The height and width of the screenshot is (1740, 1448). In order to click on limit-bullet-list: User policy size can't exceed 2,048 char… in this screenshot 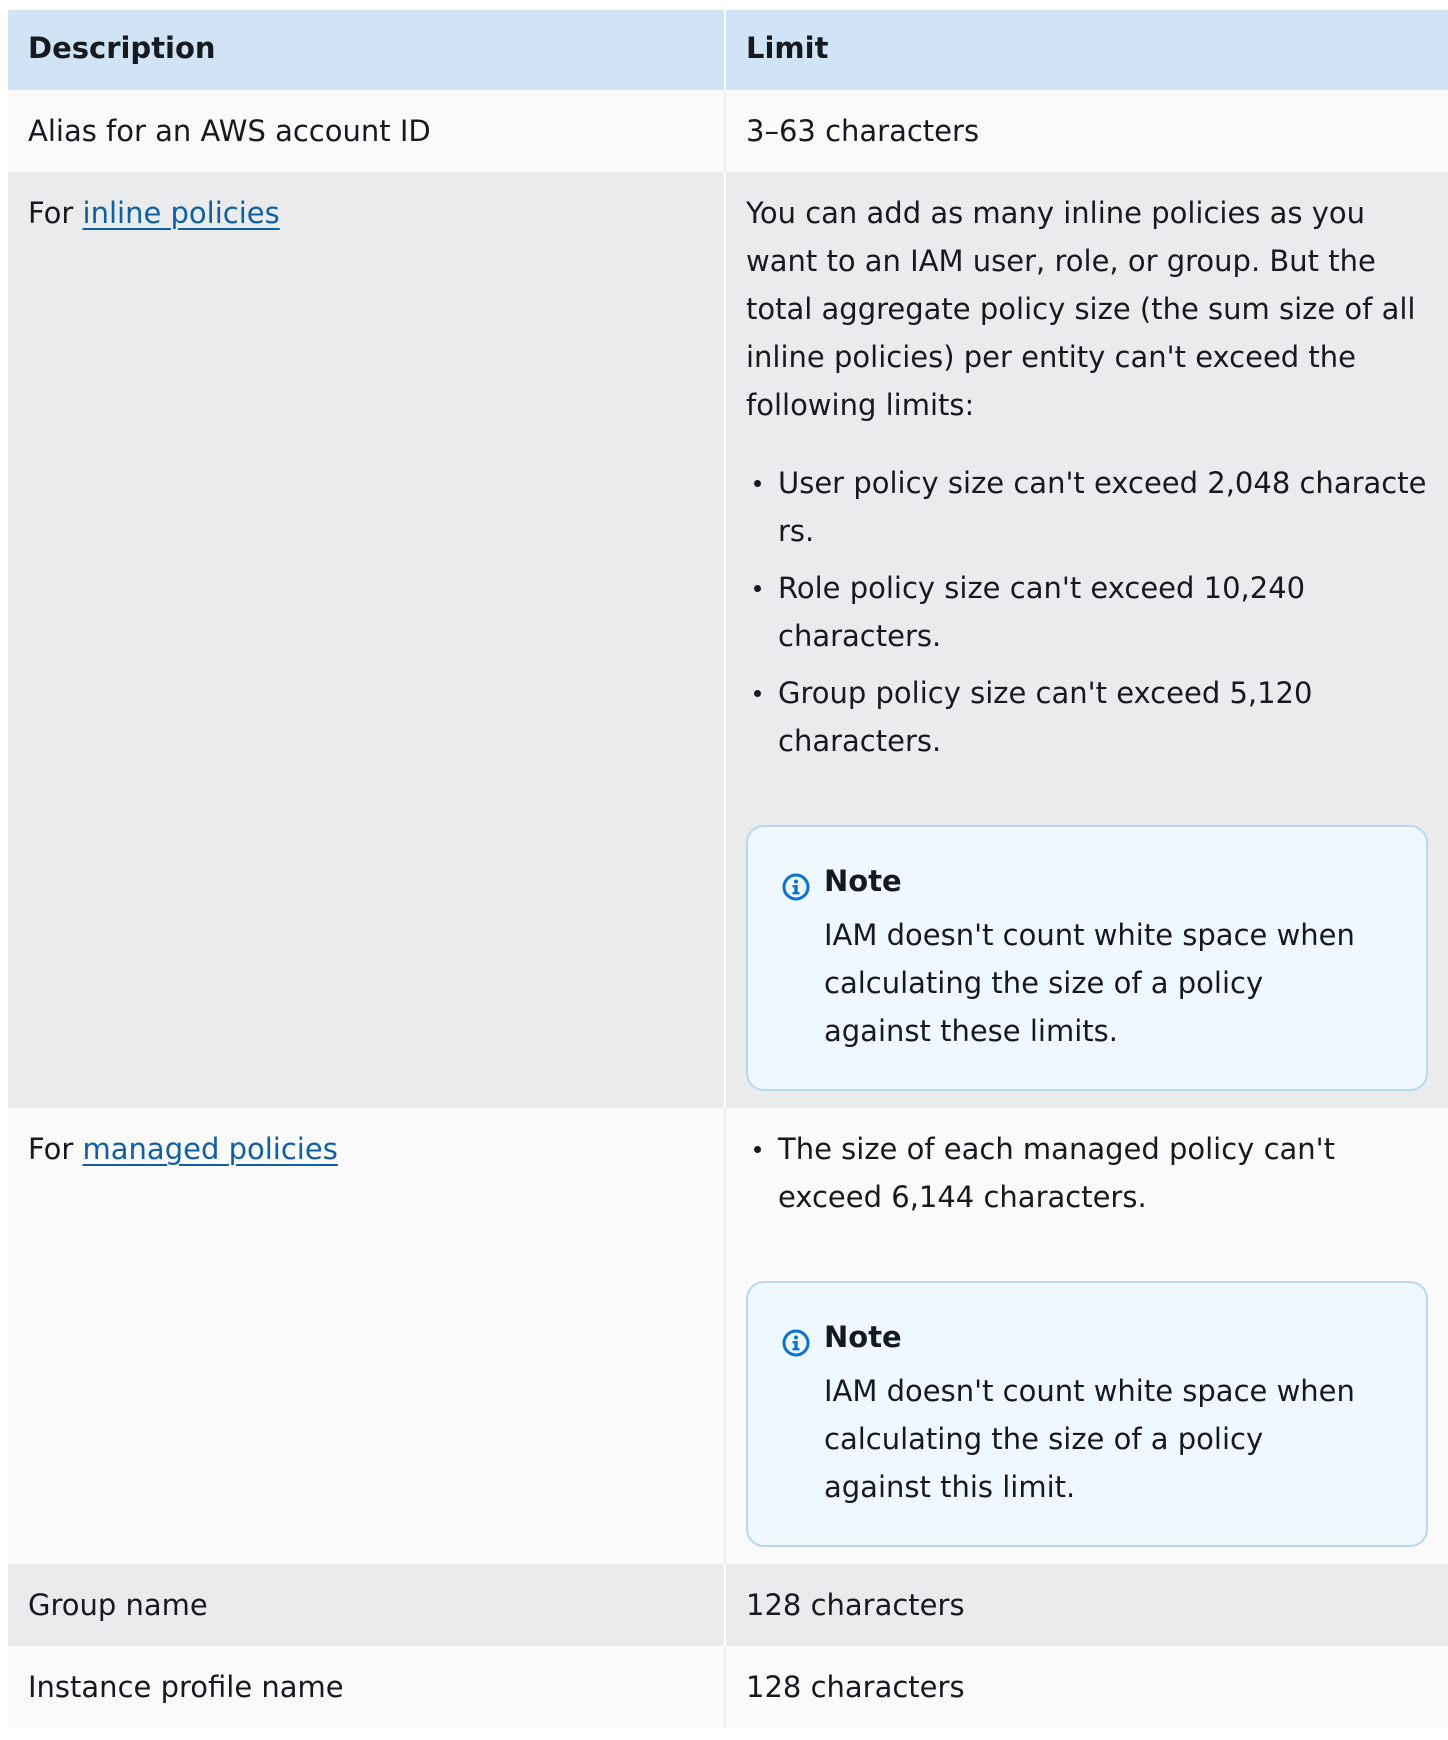, I will do `click(1087, 612)`.